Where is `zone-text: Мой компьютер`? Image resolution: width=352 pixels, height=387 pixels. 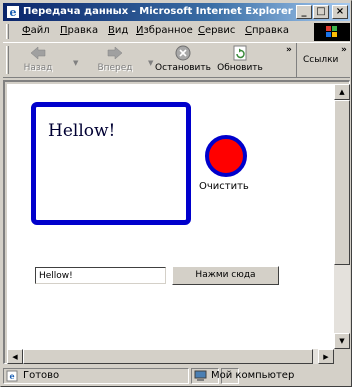
zone-text: Мой компьютер is located at coordinates (253, 375).